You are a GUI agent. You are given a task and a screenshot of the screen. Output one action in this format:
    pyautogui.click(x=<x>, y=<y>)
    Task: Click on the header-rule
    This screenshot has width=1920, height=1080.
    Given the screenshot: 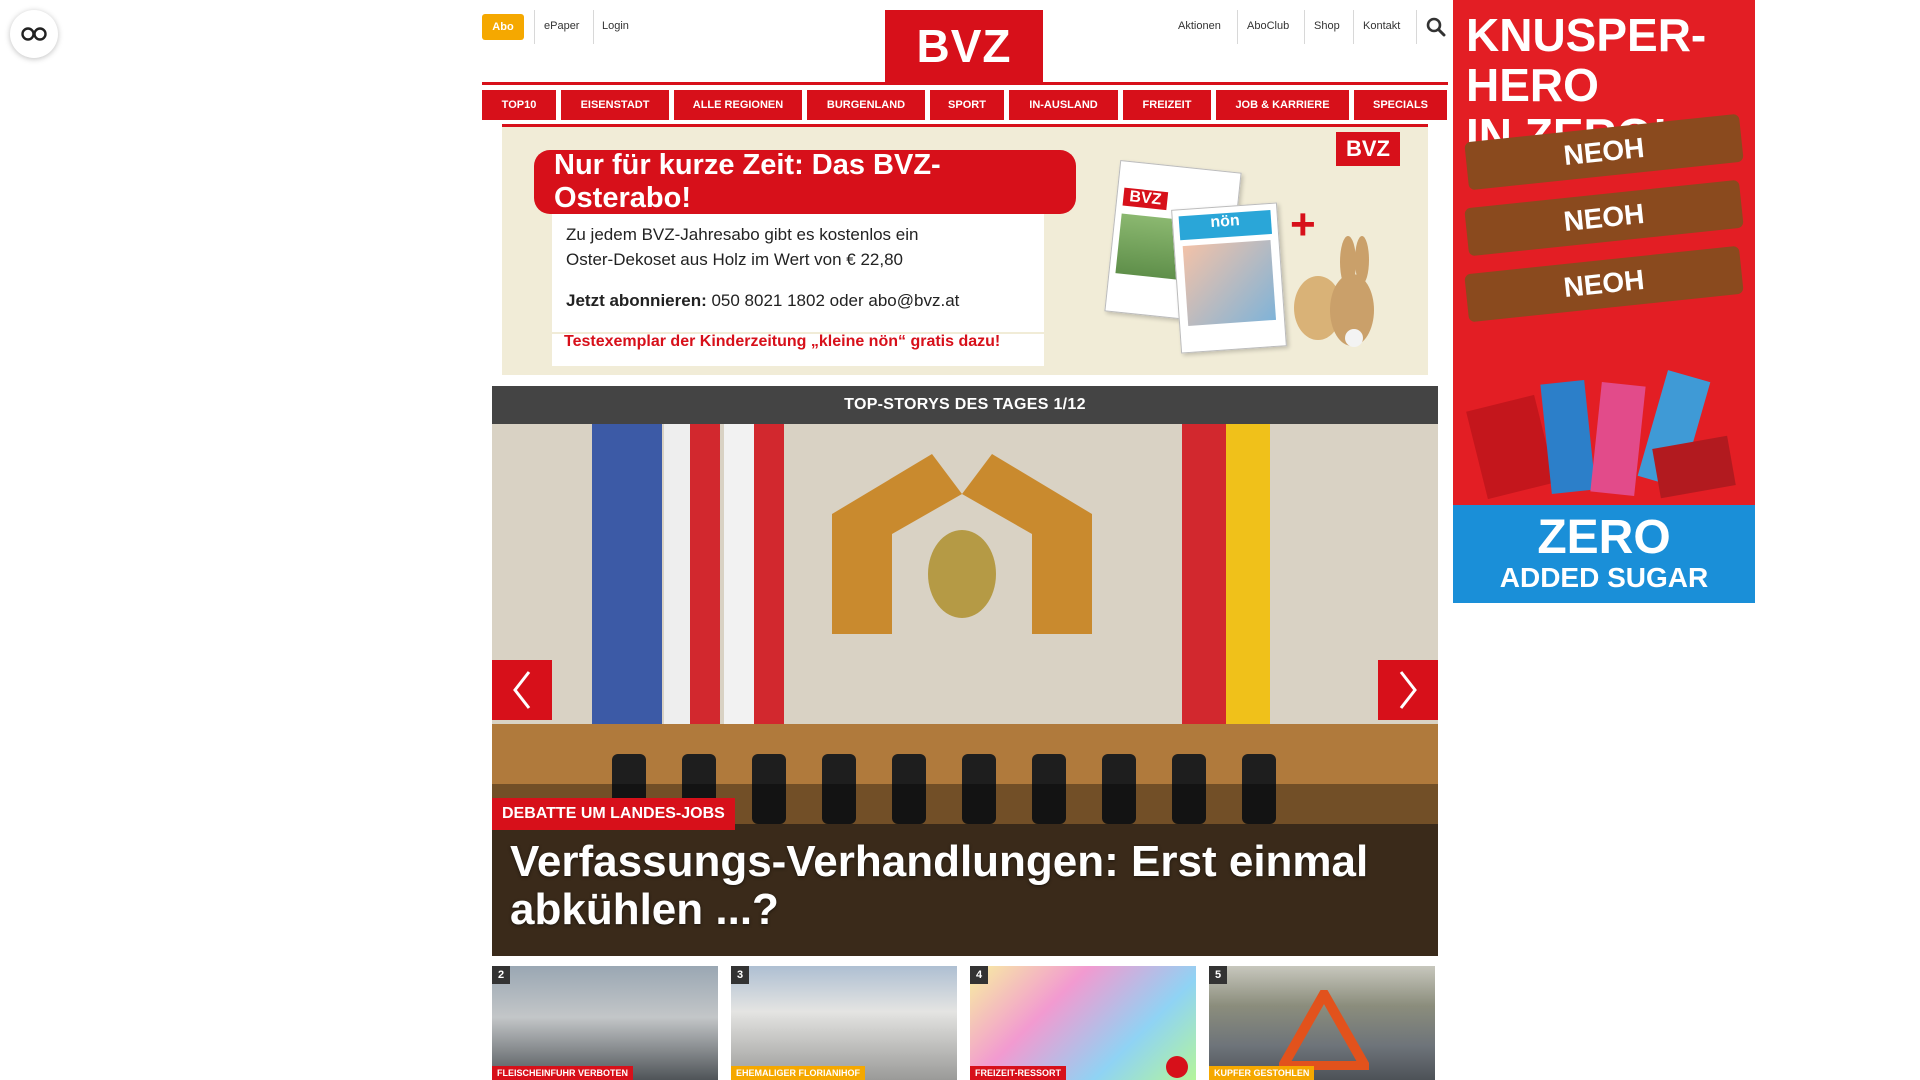 What is the action you would take?
    pyautogui.click(x=965, y=83)
    